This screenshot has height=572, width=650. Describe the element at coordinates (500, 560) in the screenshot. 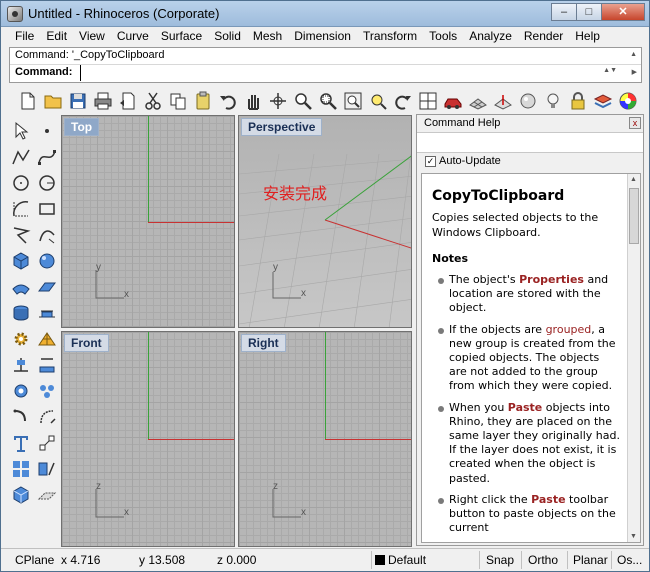

I see `status-snap: Snap` at that location.